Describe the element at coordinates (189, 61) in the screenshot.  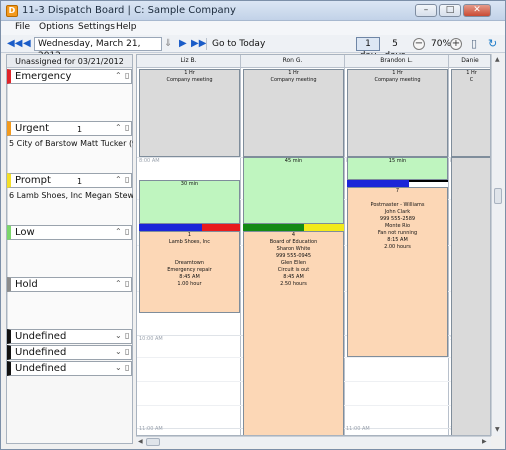
I see `tech-header: Liz B.` at that location.